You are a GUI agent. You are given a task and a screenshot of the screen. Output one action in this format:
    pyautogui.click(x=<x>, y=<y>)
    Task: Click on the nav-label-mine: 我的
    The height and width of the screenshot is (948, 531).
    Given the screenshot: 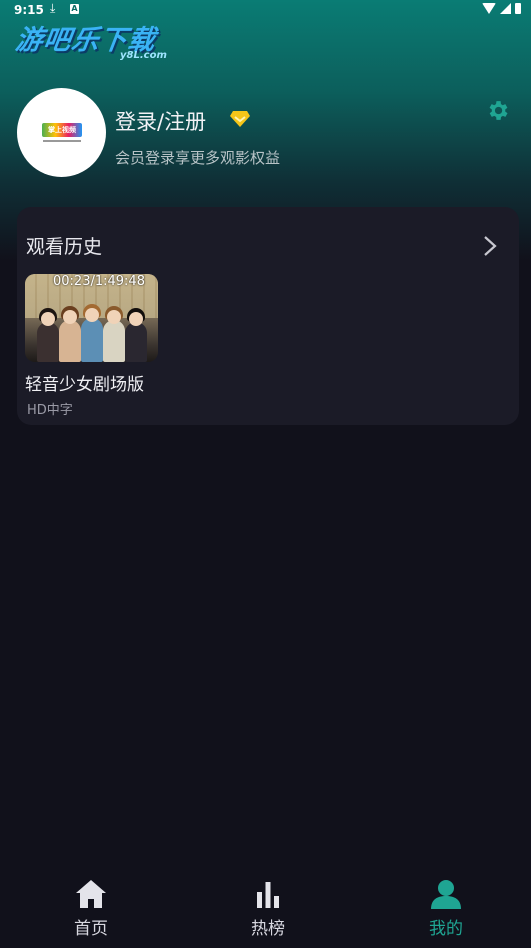 What is the action you would take?
    pyautogui.click(x=446, y=929)
    